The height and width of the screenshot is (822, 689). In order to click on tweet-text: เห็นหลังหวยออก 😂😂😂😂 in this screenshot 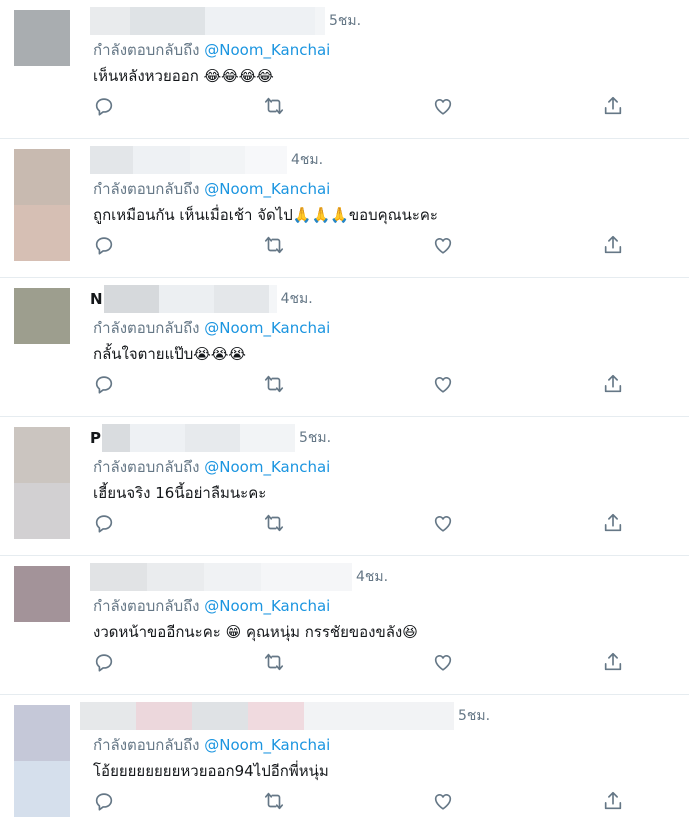, I will do `click(183, 76)`.